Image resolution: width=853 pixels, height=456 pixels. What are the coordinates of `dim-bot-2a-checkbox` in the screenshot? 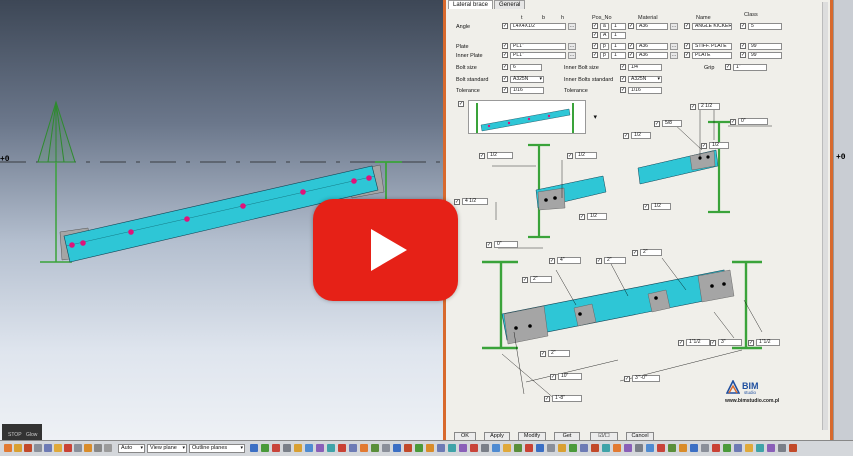 It's located at (599, 261).